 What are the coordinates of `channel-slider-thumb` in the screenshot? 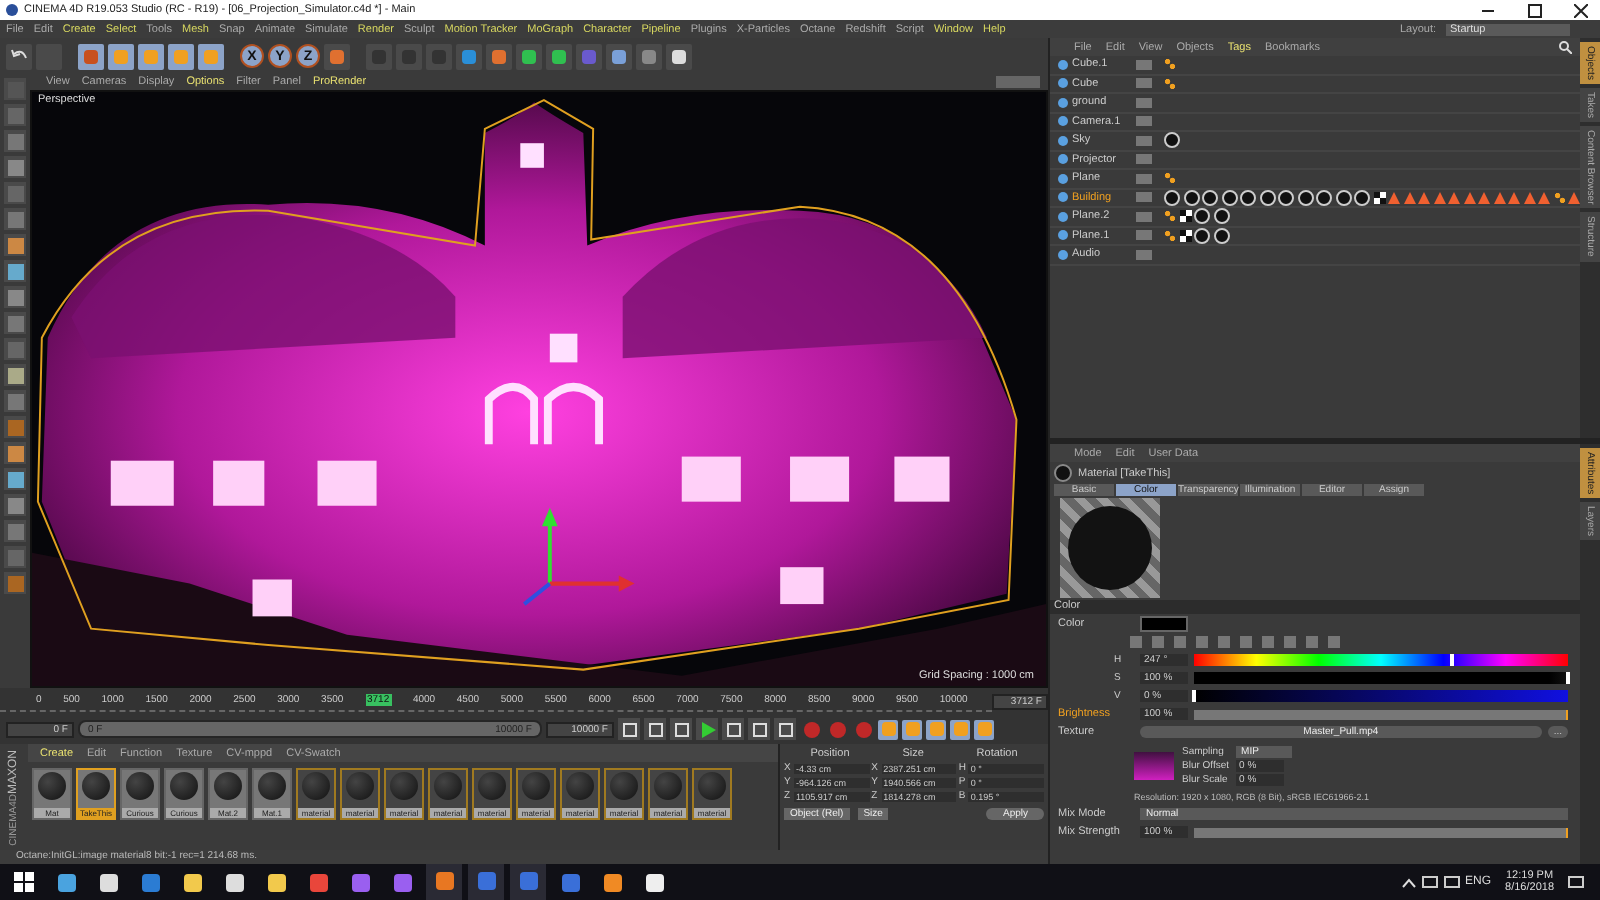 It's located at (1452, 660).